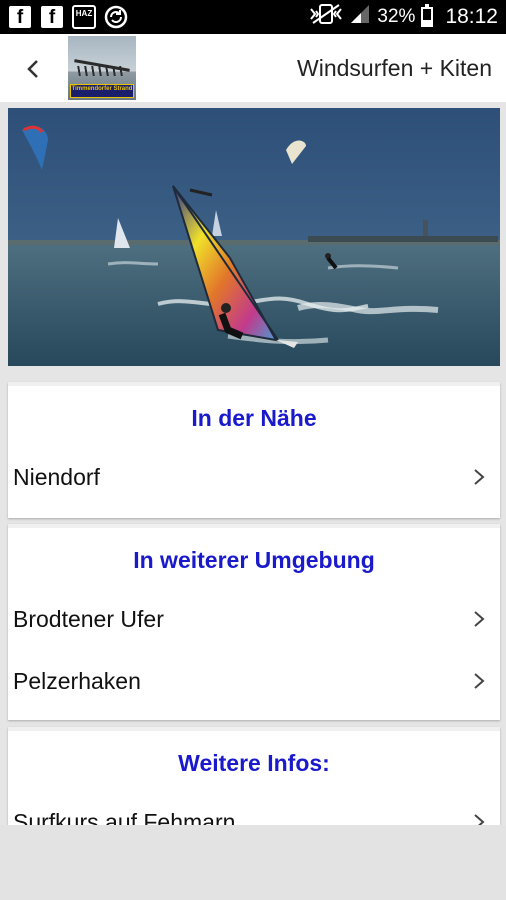 Image resolution: width=506 pixels, height=900 pixels. Describe the element at coordinates (326, 17) in the screenshot. I see `vibrate-icon` at that location.